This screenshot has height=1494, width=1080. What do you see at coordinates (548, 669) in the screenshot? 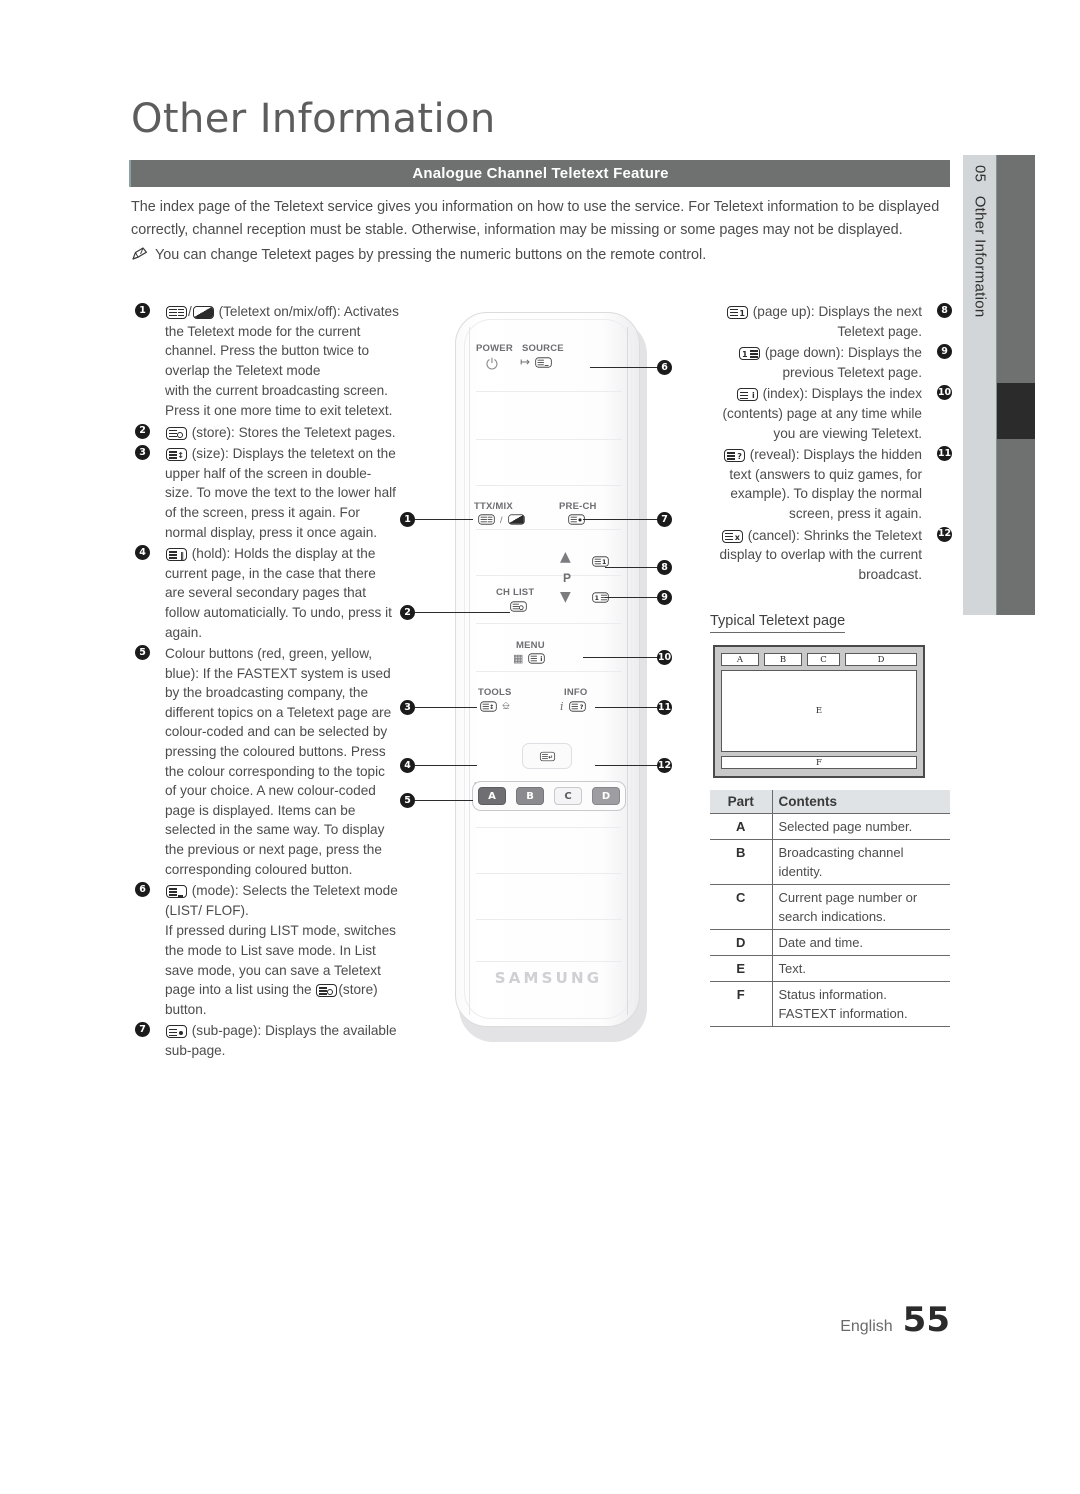
I see `remote-inner-bezel` at bounding box center [548, 669].